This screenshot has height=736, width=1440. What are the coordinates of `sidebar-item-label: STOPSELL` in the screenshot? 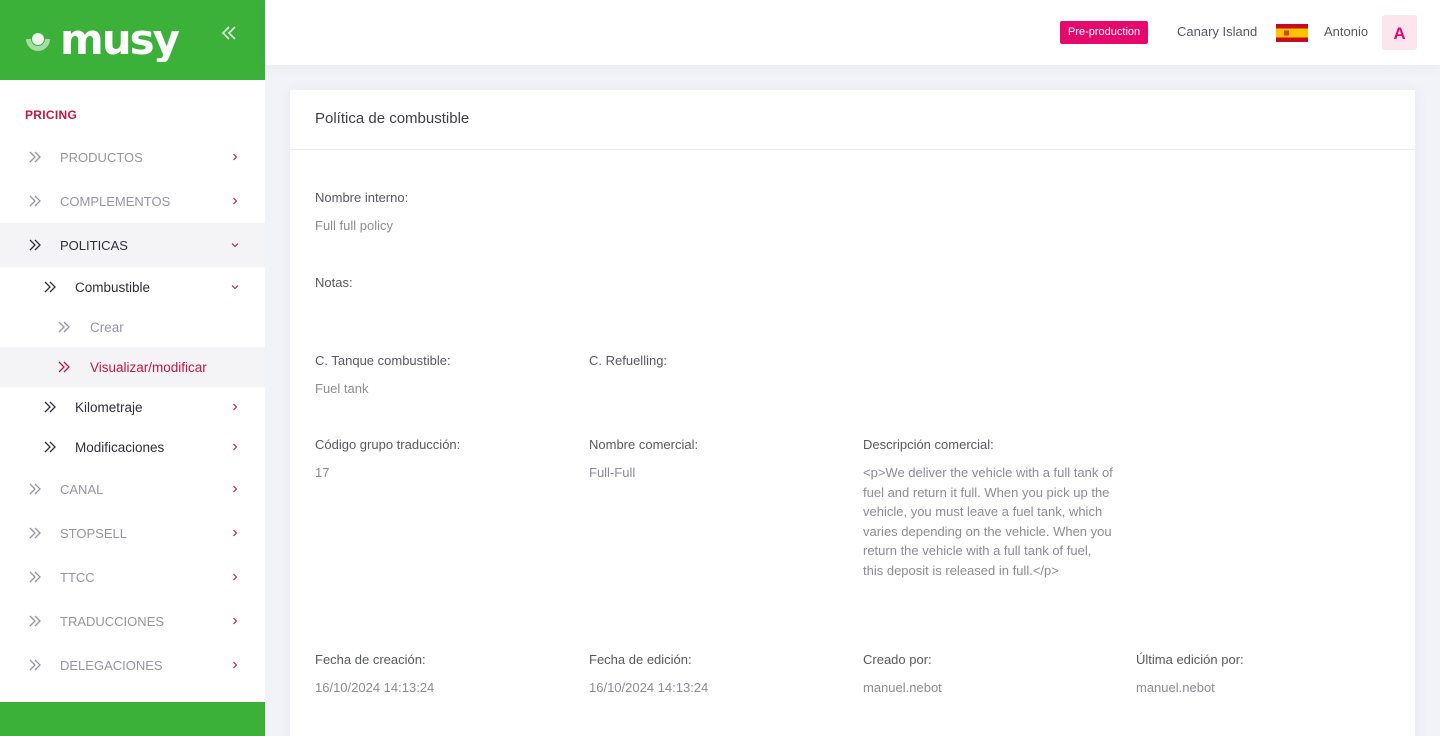 It's located at (93, 533).